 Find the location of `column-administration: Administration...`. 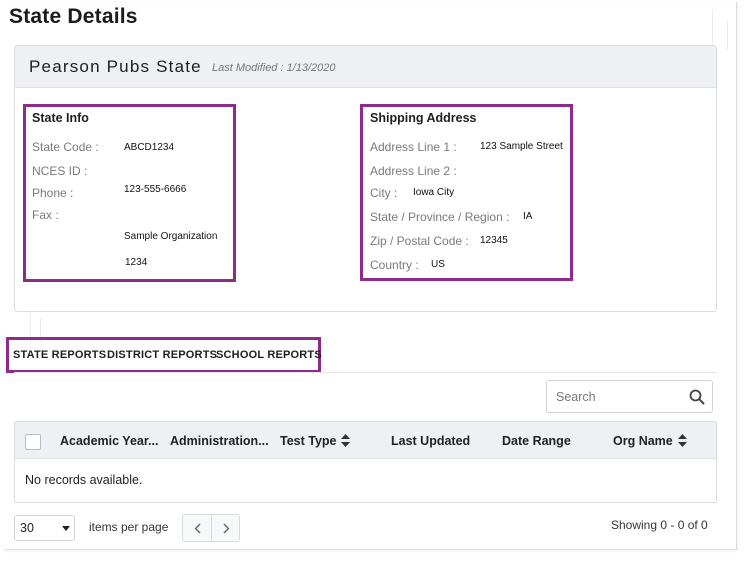

column-administration: Administration... is located at coordinates (219, 441).